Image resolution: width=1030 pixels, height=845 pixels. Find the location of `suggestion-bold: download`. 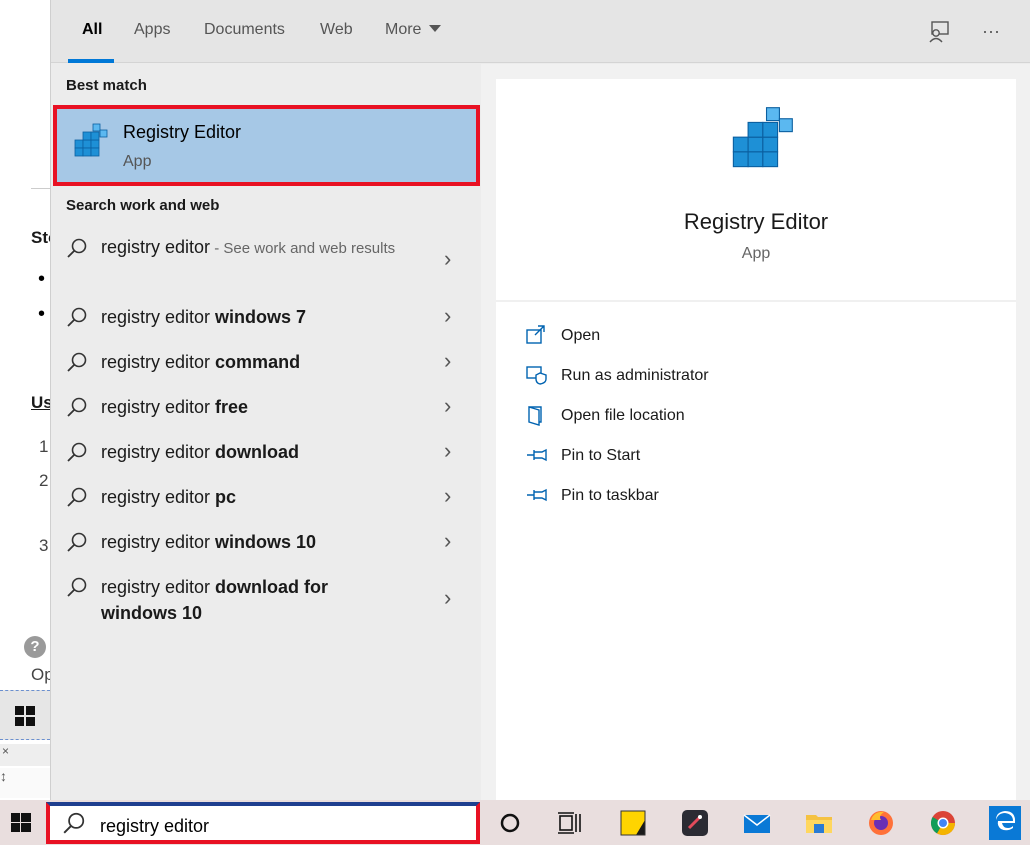

suggestion-bold: download is located at coordinates (257, 452).